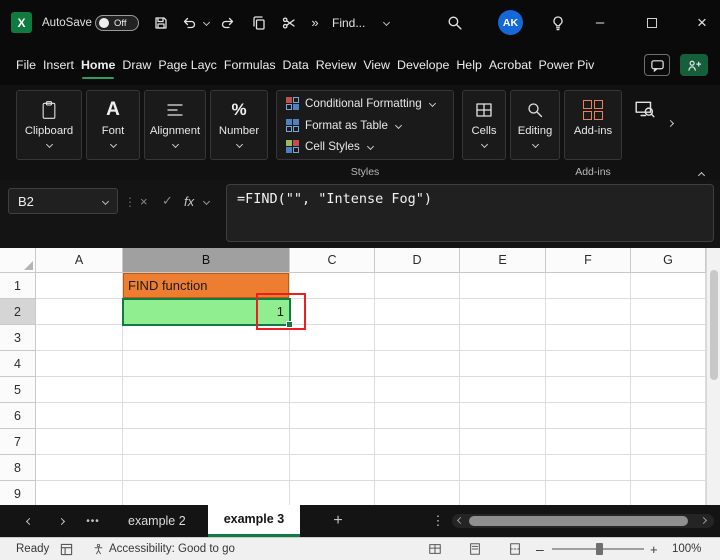 The image size is (720, 560). Describe the element at coordinates (26, 65) in the screenshot. I see `menu-item-file: File` at that location.